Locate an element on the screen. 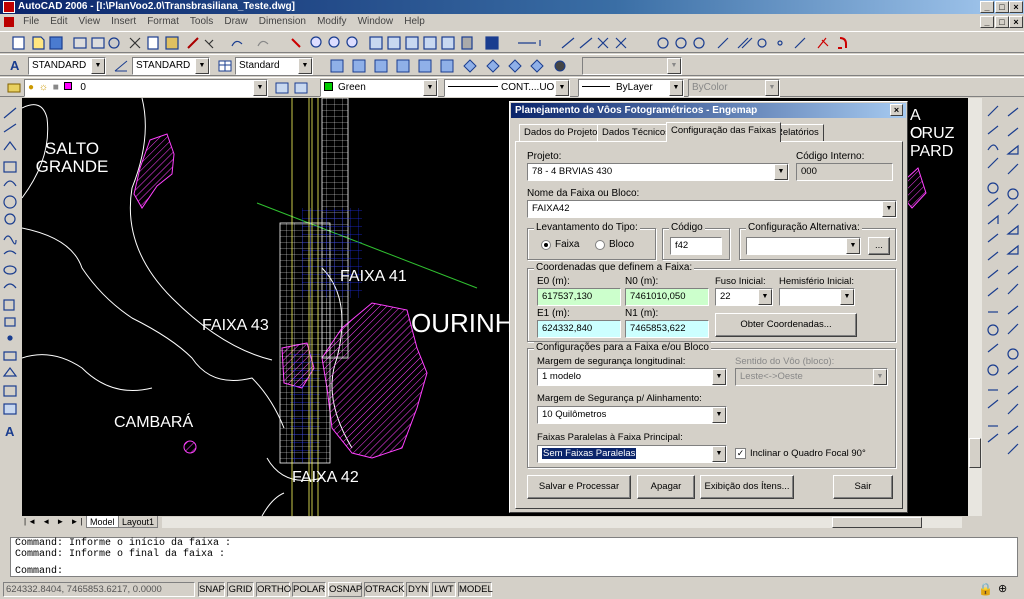 The height and width of the screenshot is (599, 1024). label-faixa-42: FAIXA 42 is located at coordinates (325, 477).